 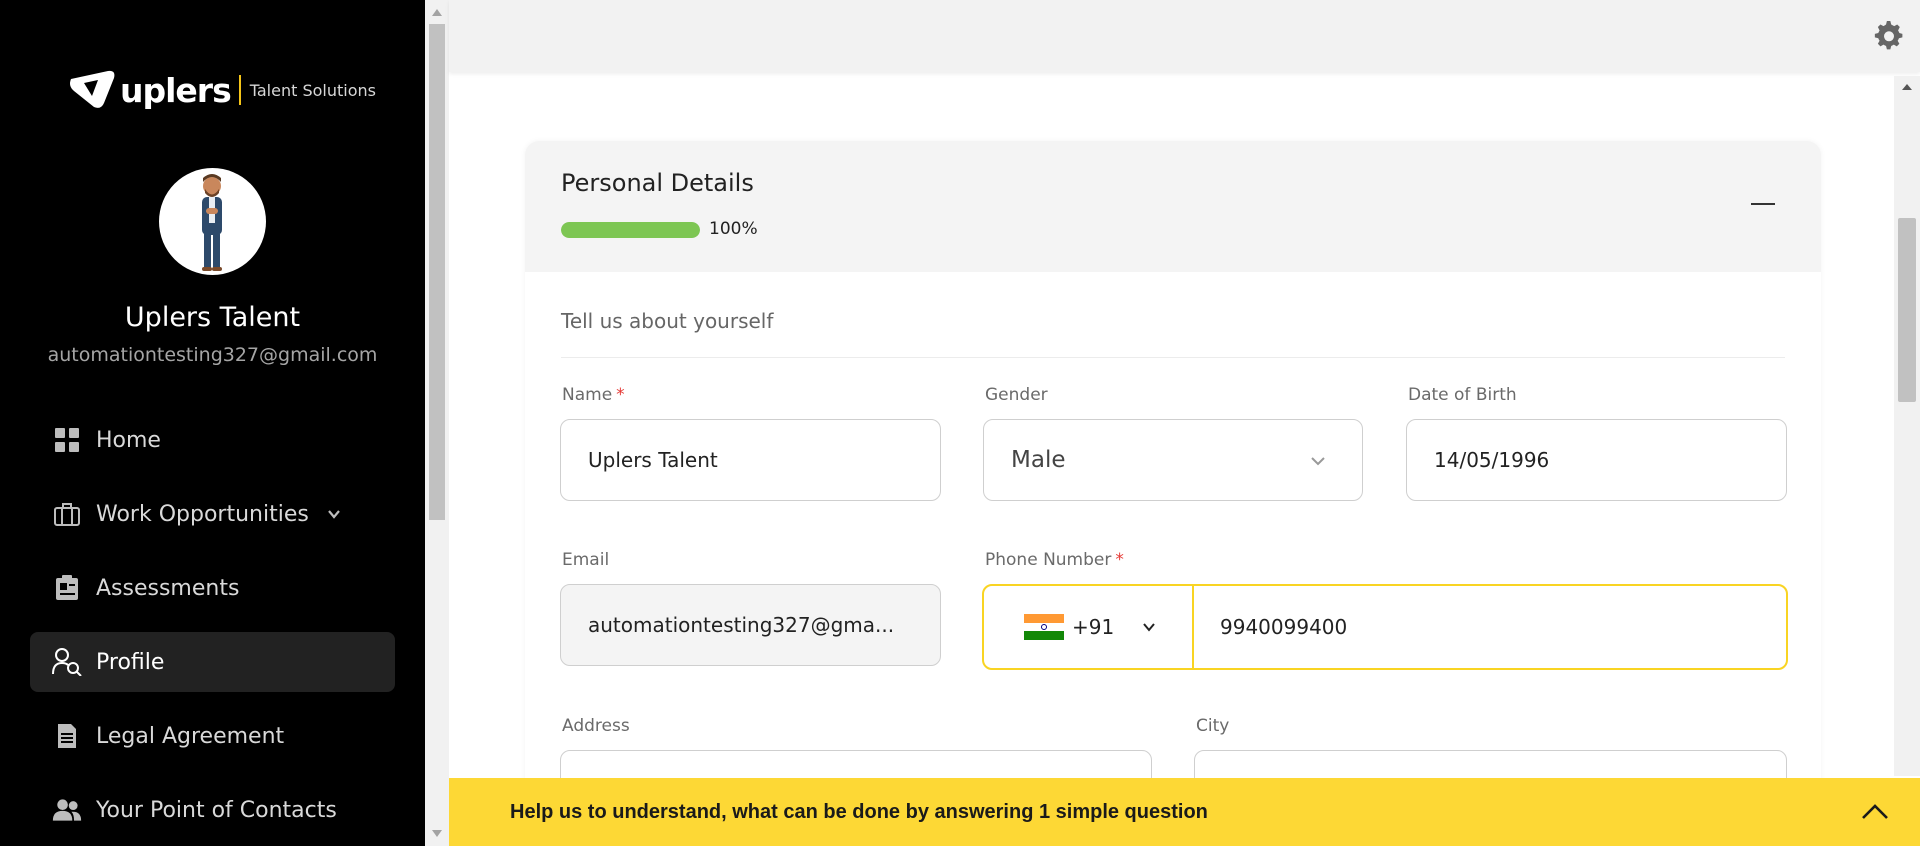 I want to click on sidebar-item-label: Assessments, so click(x=168, y=588).